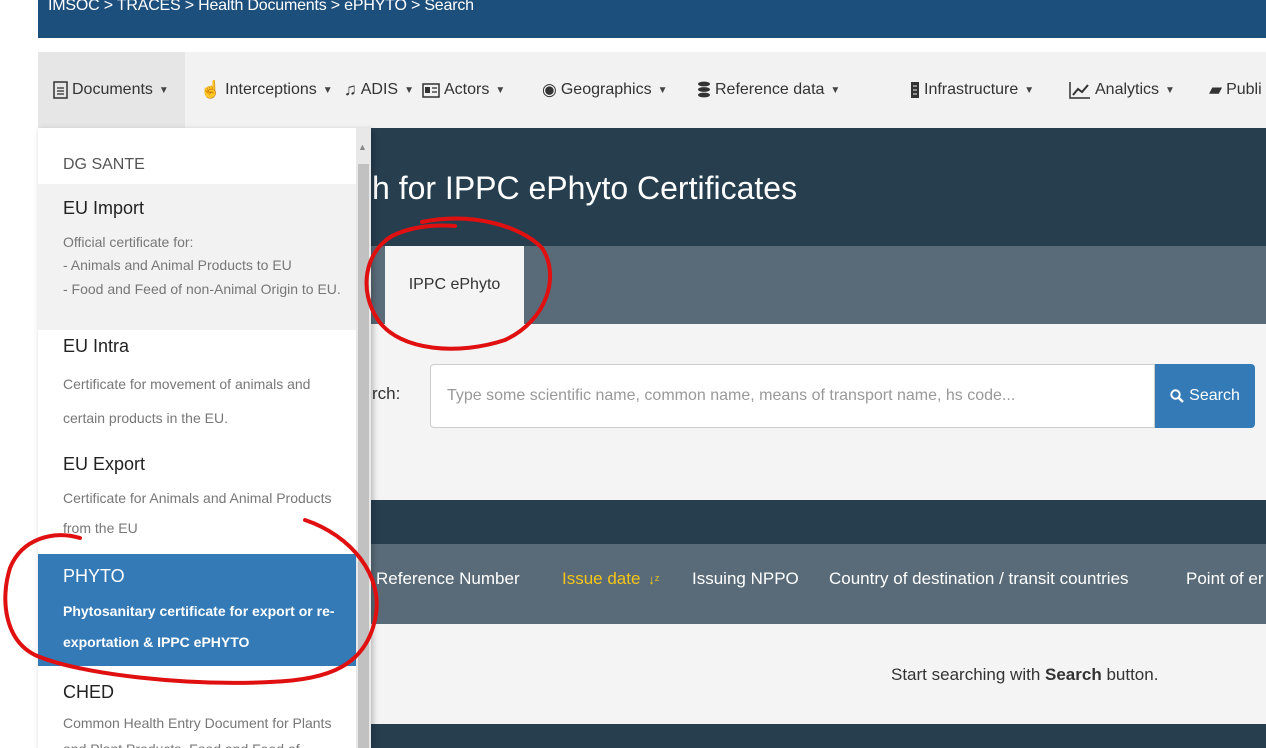 The height and width of the screenshot is (748, 1266). Describe the element at coordinates (454, 285) in the screenshot. I see `tab-ippc-ephyto: IPPC ePhyto` at that location.